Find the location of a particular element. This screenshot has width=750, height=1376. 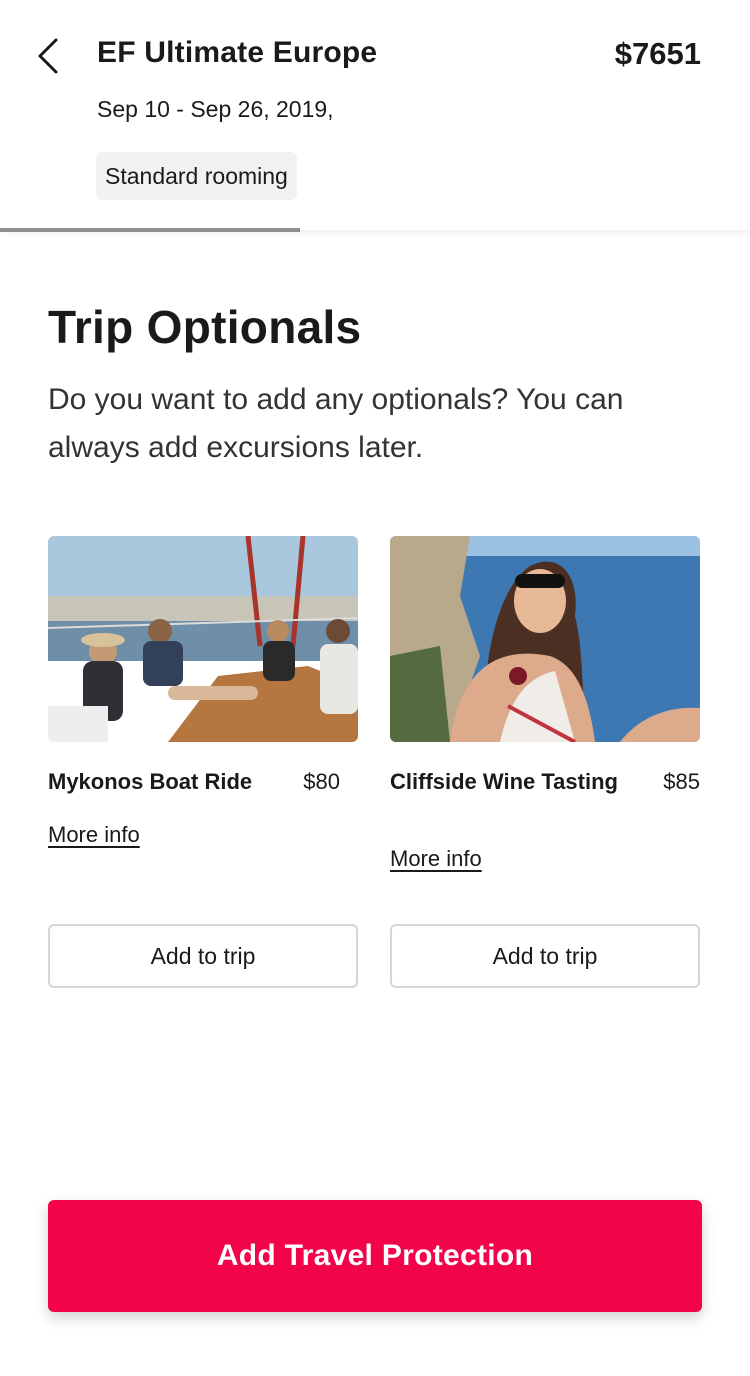

trip-price: $7651 is located at coordinates (657, 53).